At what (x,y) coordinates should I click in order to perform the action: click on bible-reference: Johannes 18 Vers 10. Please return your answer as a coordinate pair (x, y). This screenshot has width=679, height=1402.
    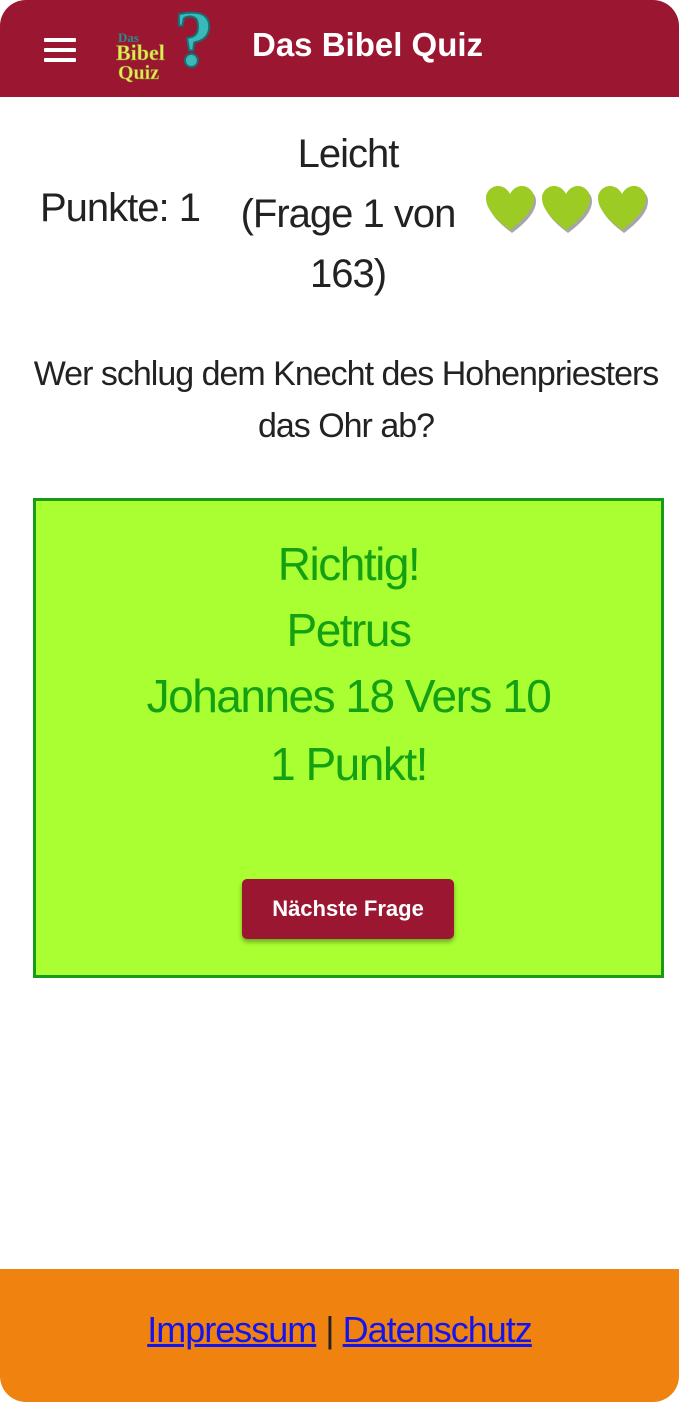
    Looking at the image, I should click on (349, 696).